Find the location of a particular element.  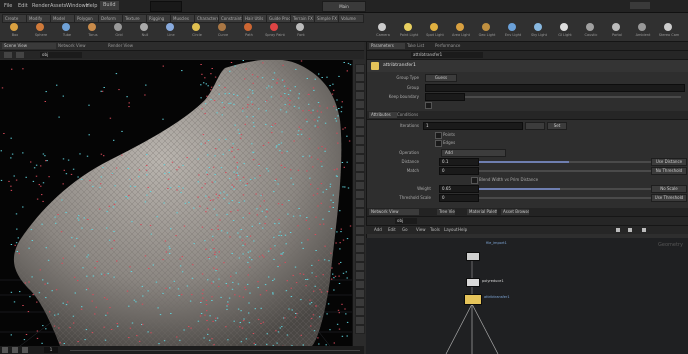

node-attribtransfer is located at coordinates (473, 299).